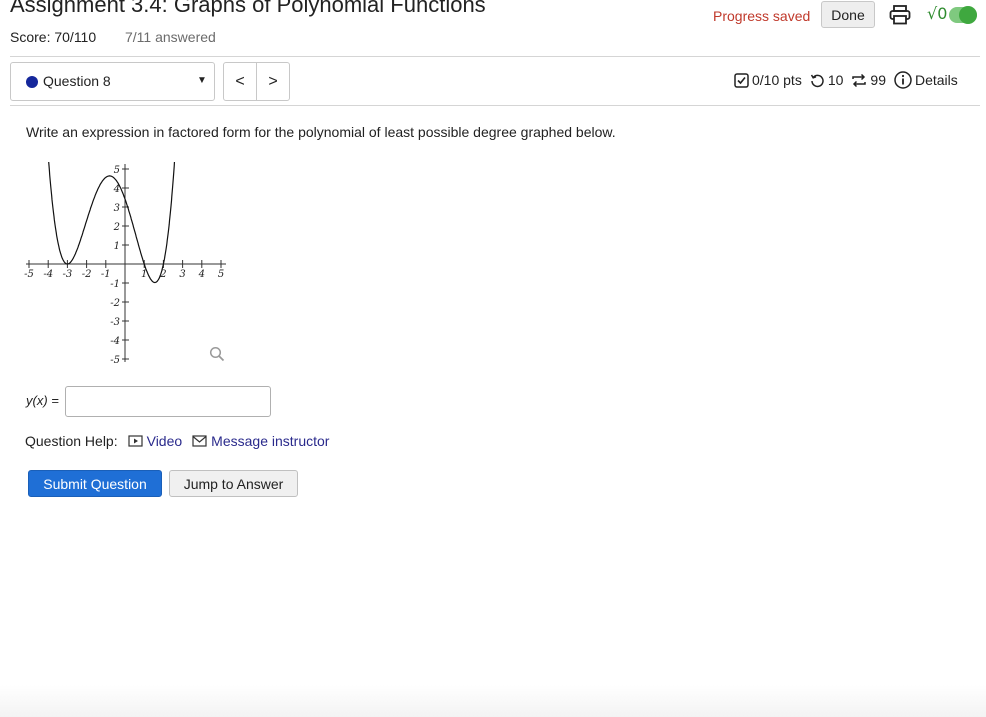  I want to click on submit-question-button: Submit Question, so click(95, 483).